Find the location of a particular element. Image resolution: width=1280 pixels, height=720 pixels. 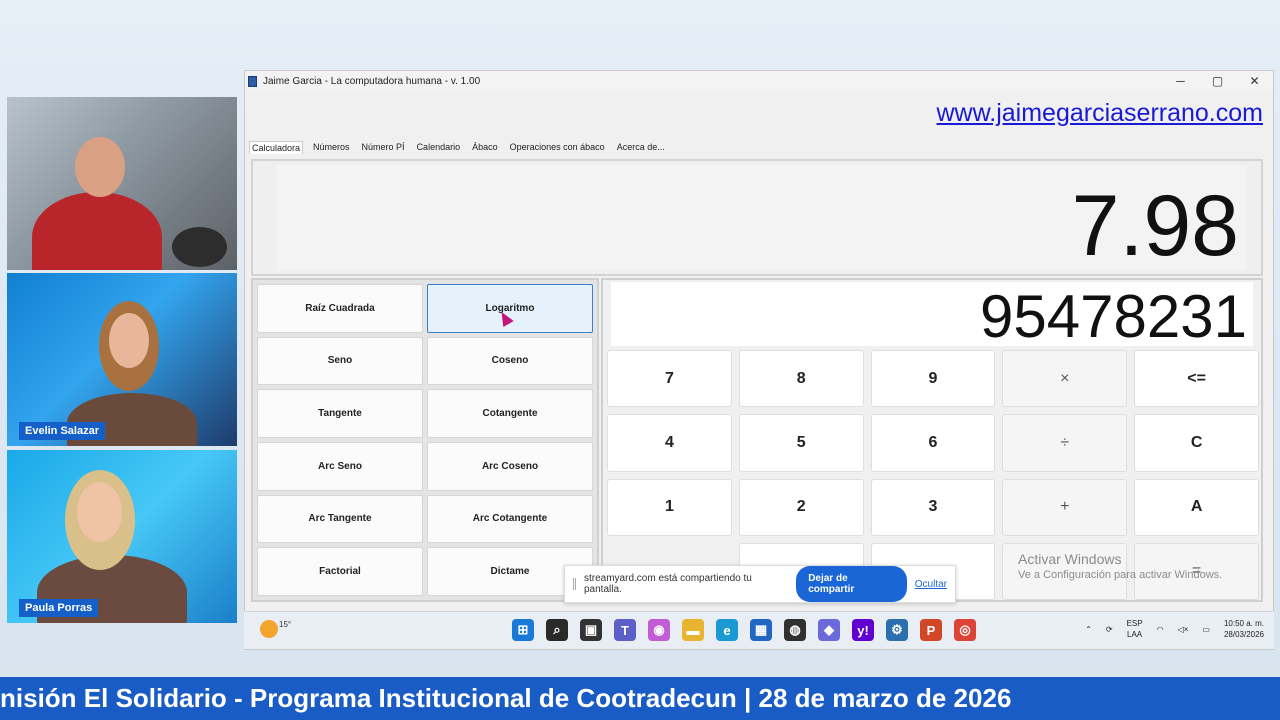

participant-tile-2: Evelin Salazar is located at coordinates (122, 359).